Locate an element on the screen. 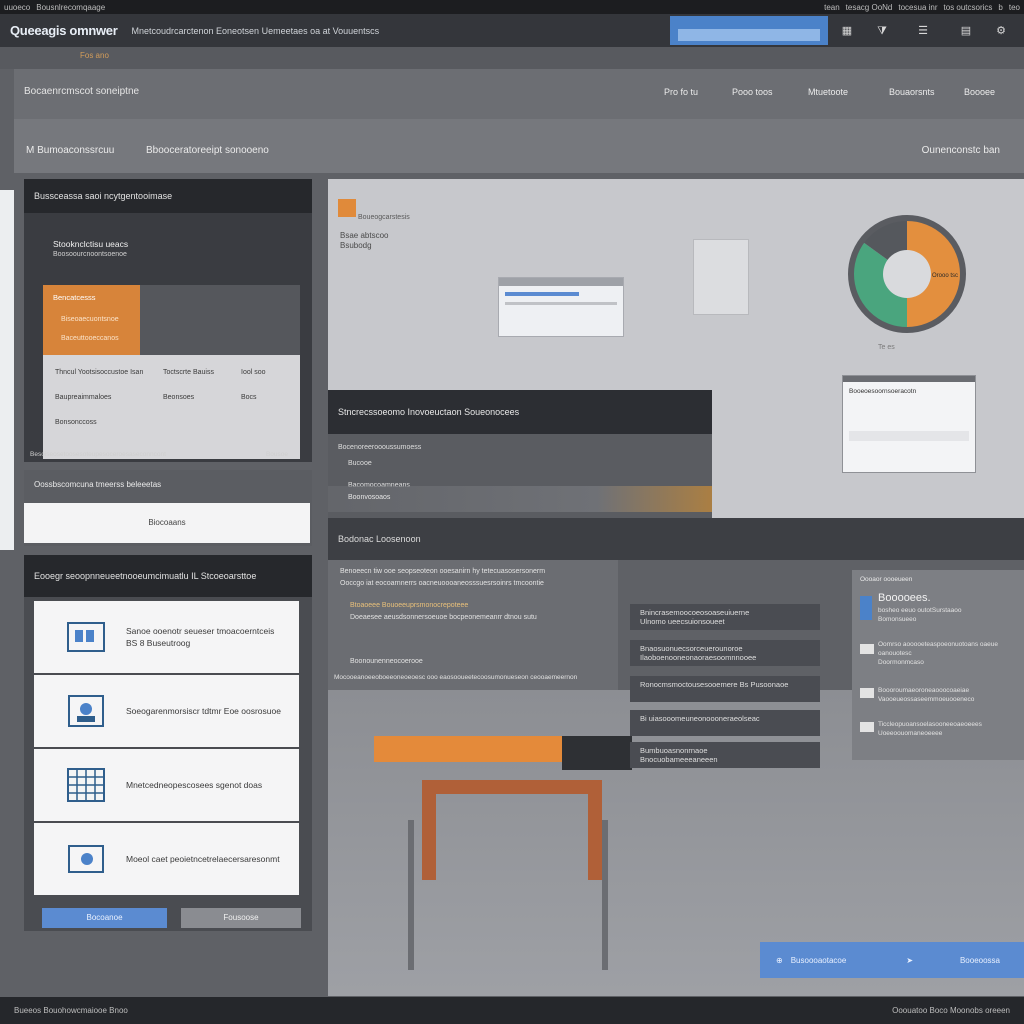  os-menu-item: Bousnlrecomqaage is located at coordinates (70, 7).